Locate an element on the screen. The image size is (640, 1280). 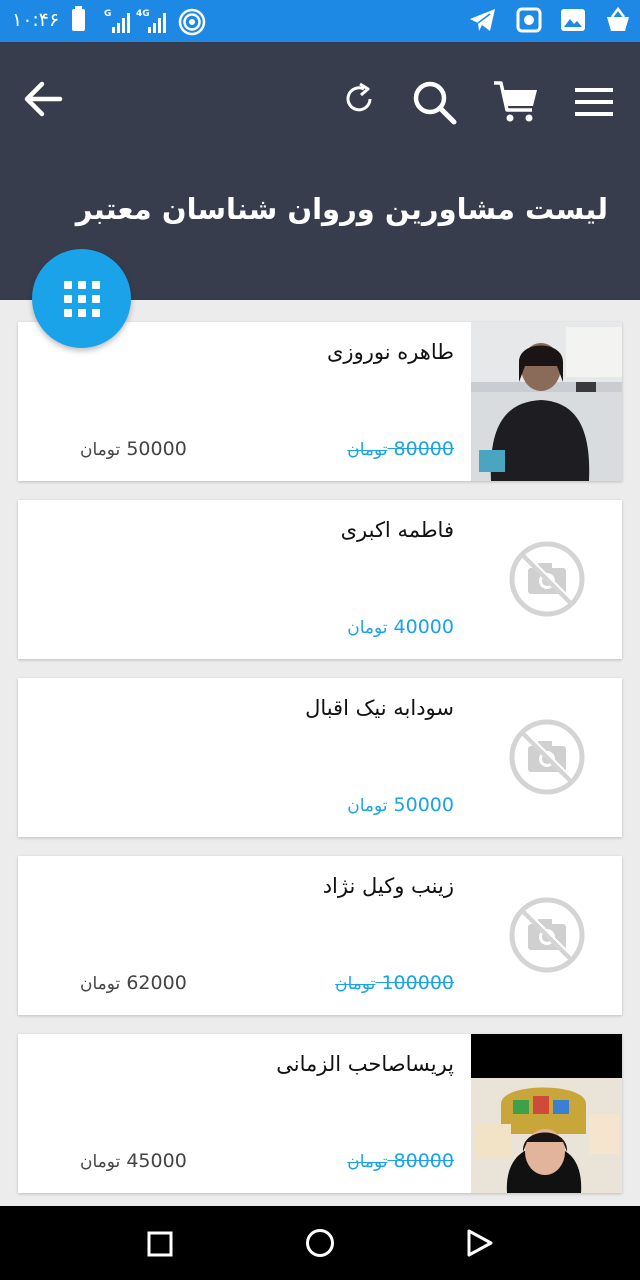
status-time: ۱۰:۴۶ is located at coordinates (36, 20).